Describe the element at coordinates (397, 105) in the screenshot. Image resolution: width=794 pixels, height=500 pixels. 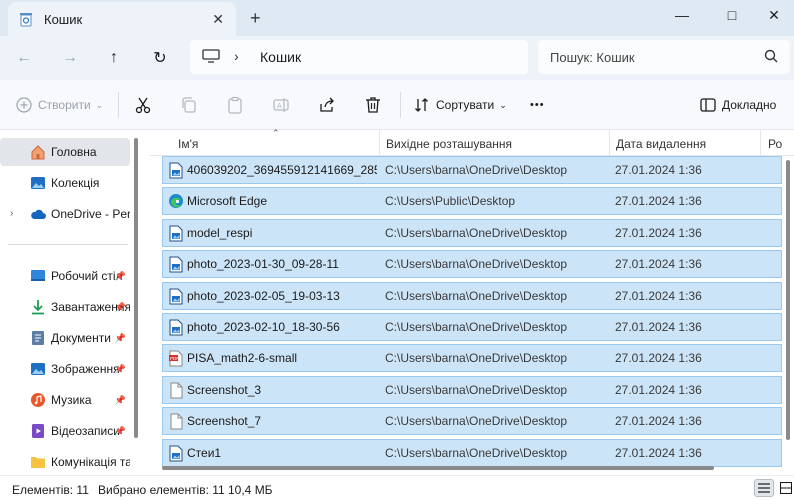
I see `command-bar: Створити ⌄ A Сортувати ⌄ ••• Докладно` at that location.